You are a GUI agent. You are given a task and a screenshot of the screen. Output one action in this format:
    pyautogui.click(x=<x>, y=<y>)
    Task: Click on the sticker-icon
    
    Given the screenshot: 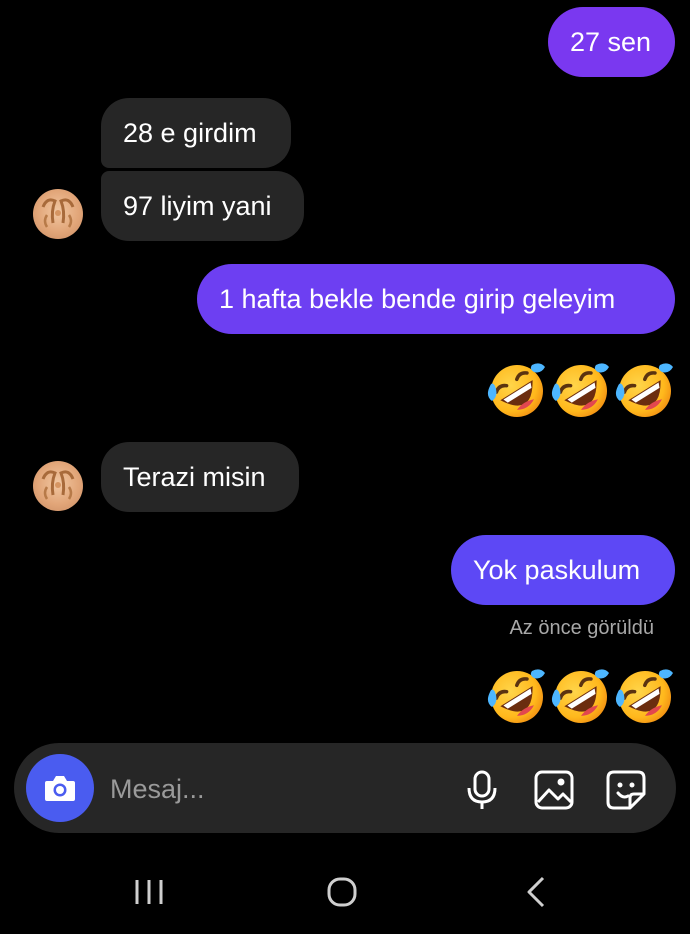 What is the action you would take?
    pyautogui.click(x=626, y=790)
    